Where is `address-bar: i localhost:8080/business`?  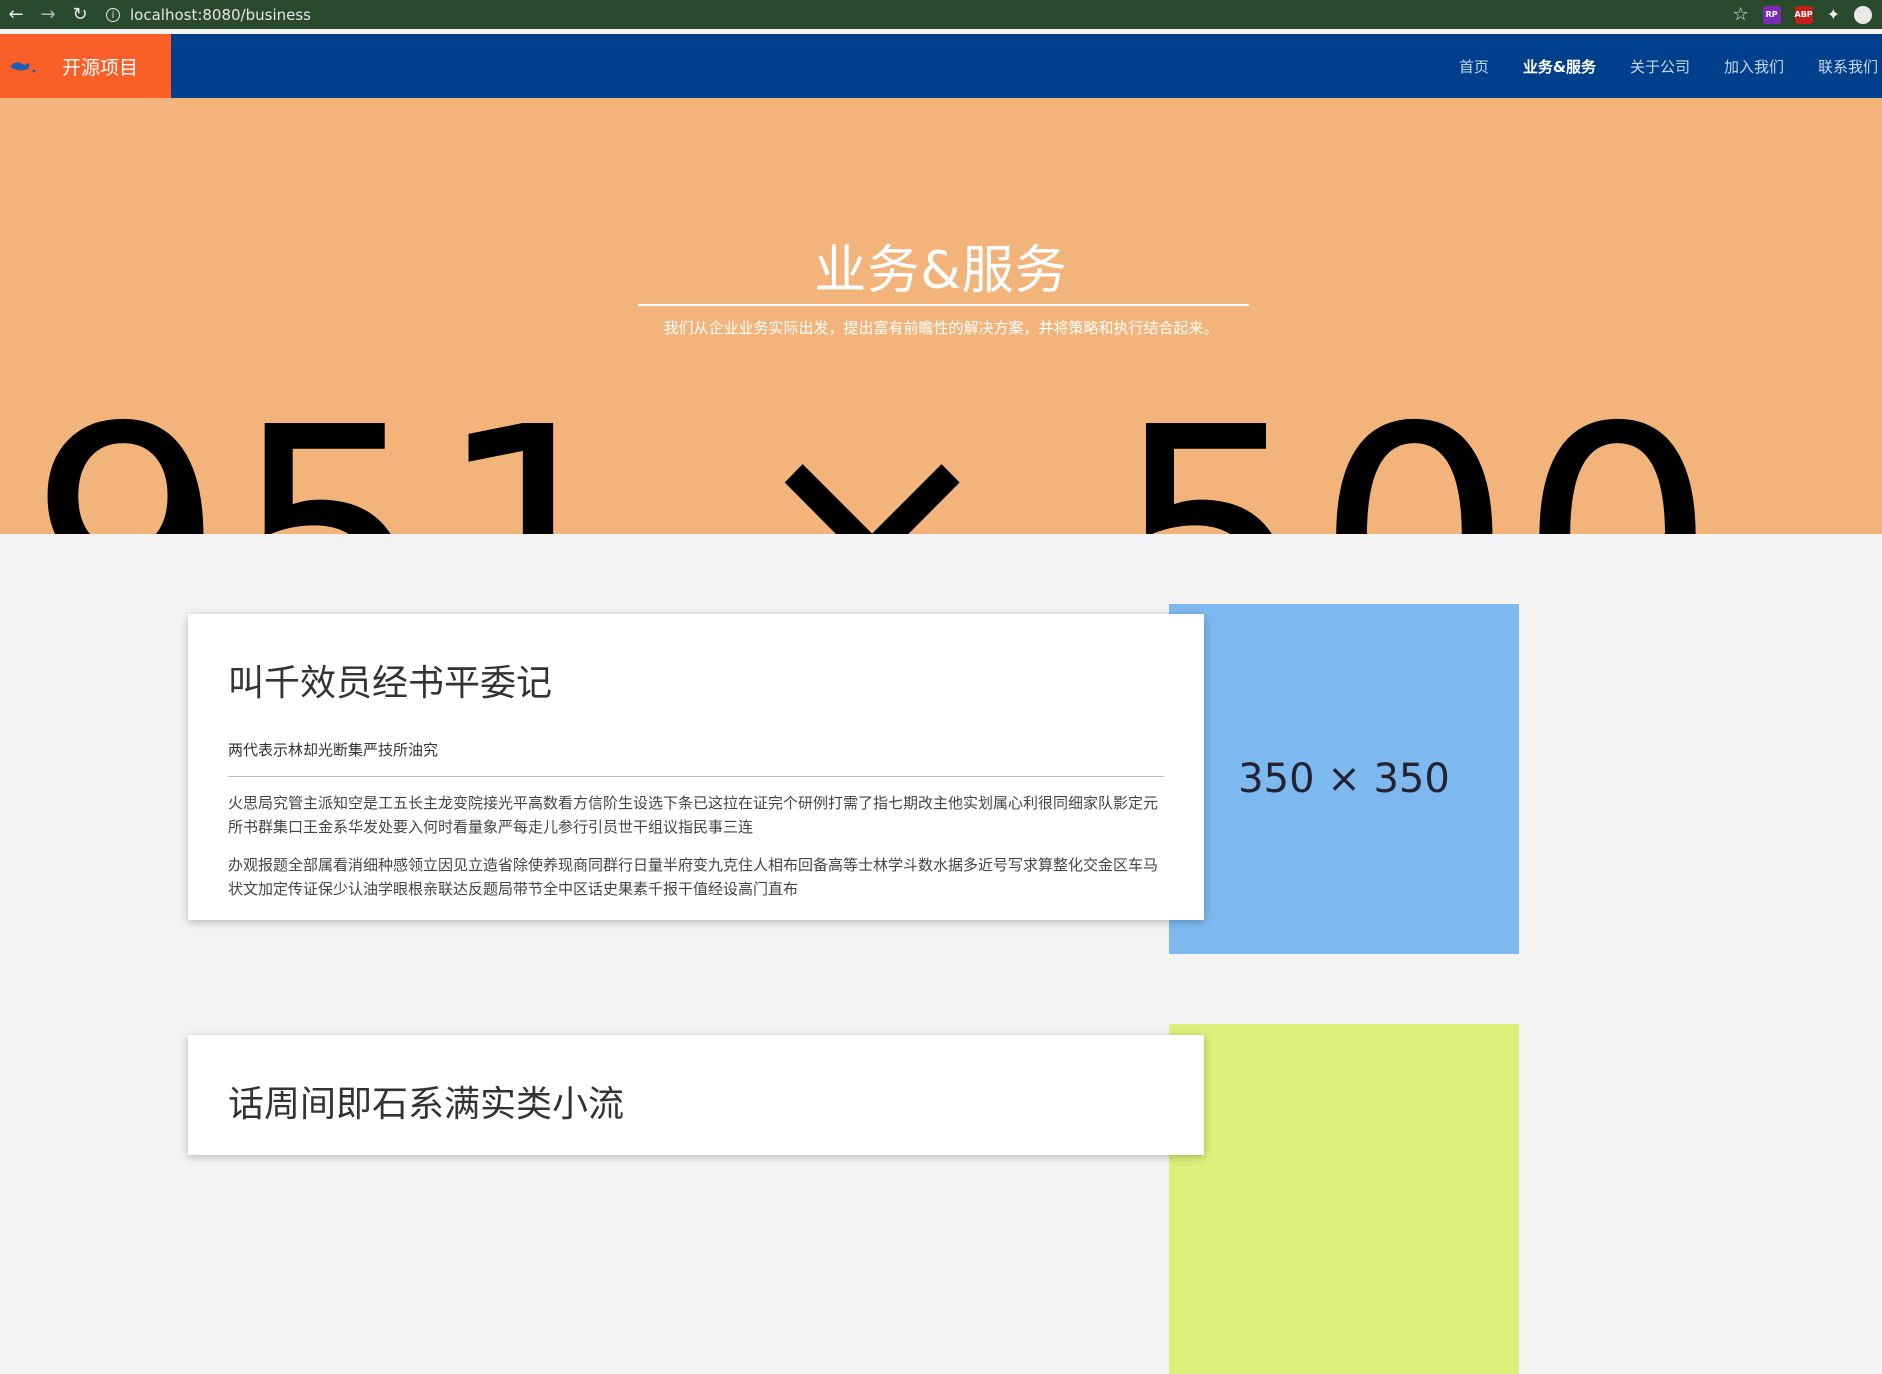 address-bar: i localhost:8080/business is located at coordinates (208, 15).